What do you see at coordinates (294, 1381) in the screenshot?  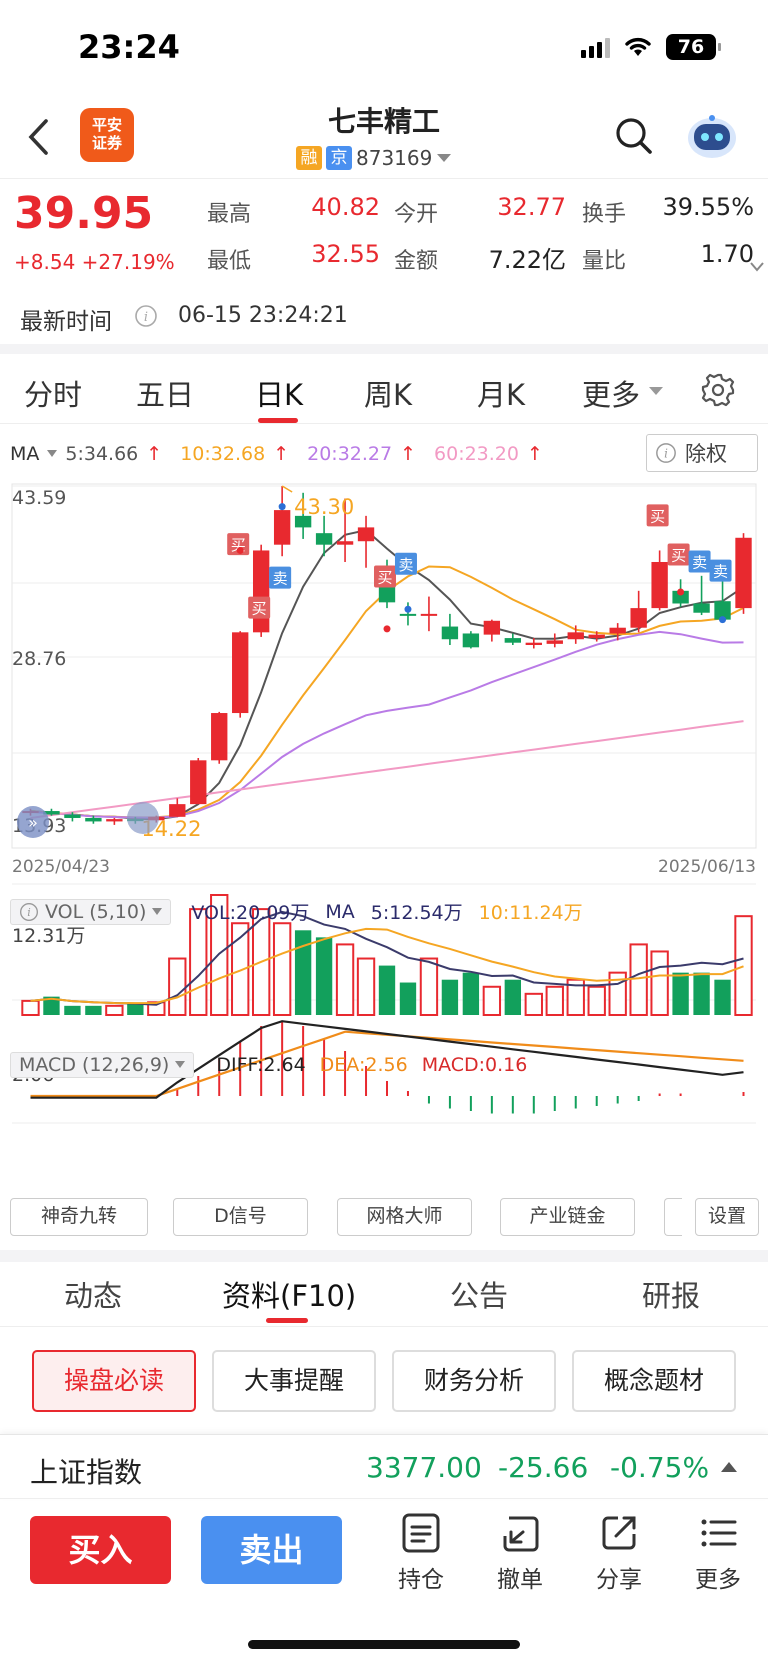 I see `f10-events: 大事提醒` at bounding box center [294, 1381].